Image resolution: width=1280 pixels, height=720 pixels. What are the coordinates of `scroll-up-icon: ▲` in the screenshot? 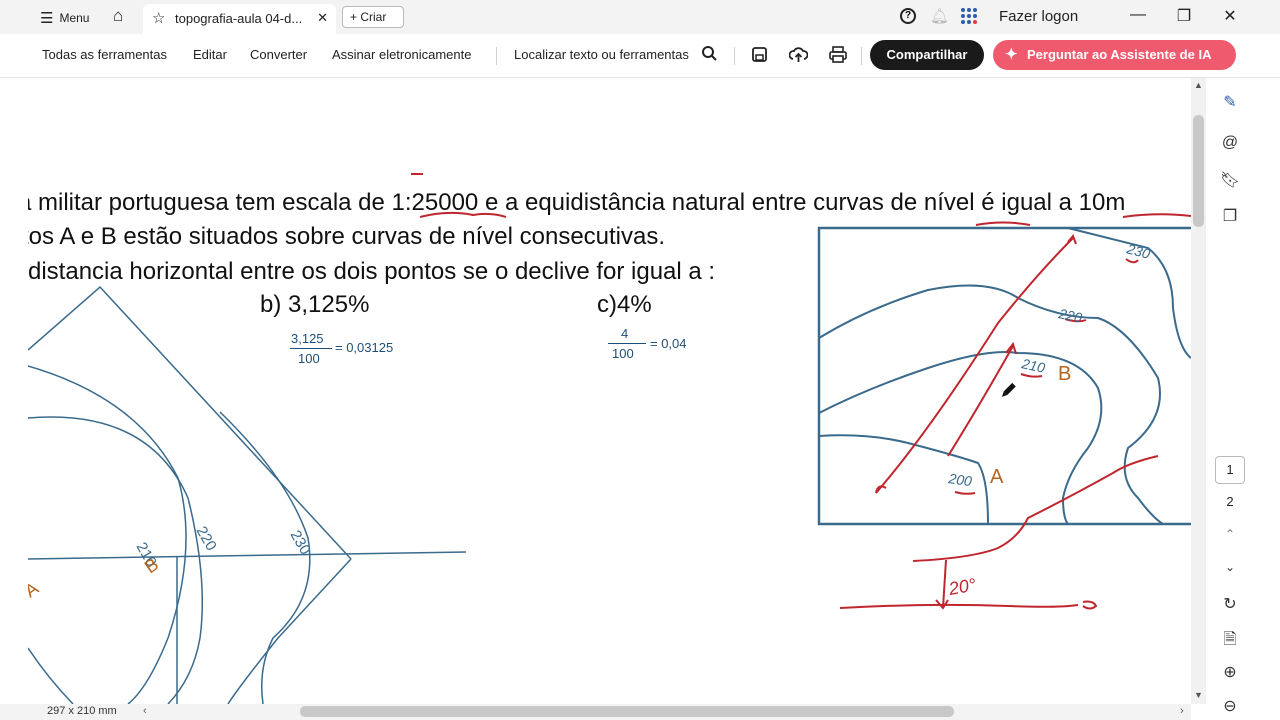 It's located at (1198, 85).